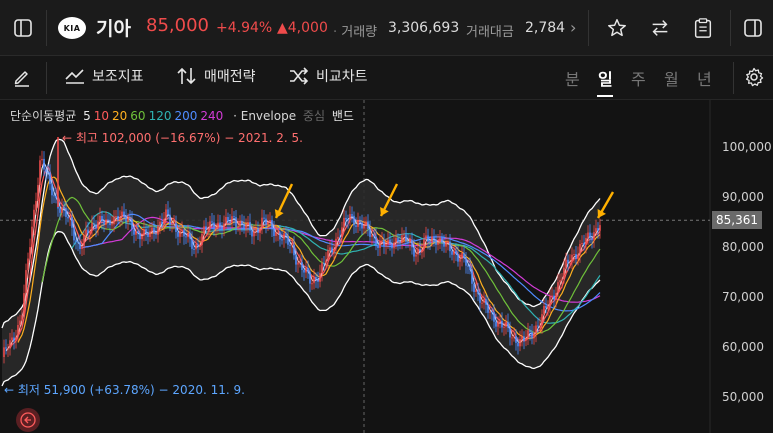  I want to click on swap-arrows-icon, so click(660, 28).